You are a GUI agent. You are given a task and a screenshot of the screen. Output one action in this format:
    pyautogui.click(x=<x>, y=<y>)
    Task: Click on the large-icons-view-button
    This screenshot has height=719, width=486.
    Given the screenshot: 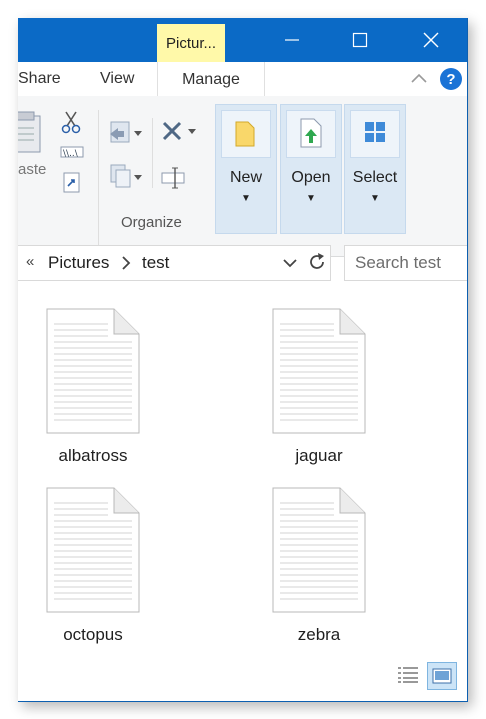 What is the action you would take?
    pyautogui.click(x=442, y=676)
    